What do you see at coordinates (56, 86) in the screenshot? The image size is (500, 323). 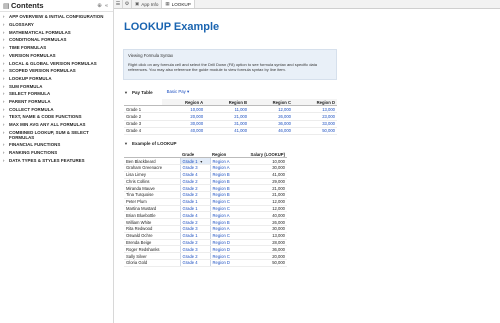 I see `sidebar-item: › SUM FORMULA` at bounding box center [56, 86].